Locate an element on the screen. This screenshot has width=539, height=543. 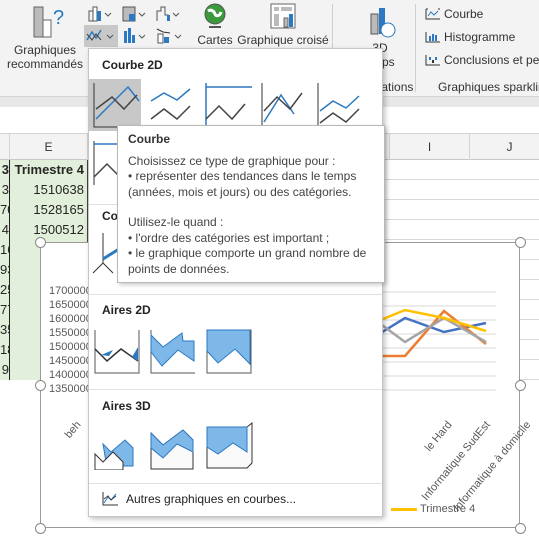
100-stacked-area-option is located at coordinates (232, 355).